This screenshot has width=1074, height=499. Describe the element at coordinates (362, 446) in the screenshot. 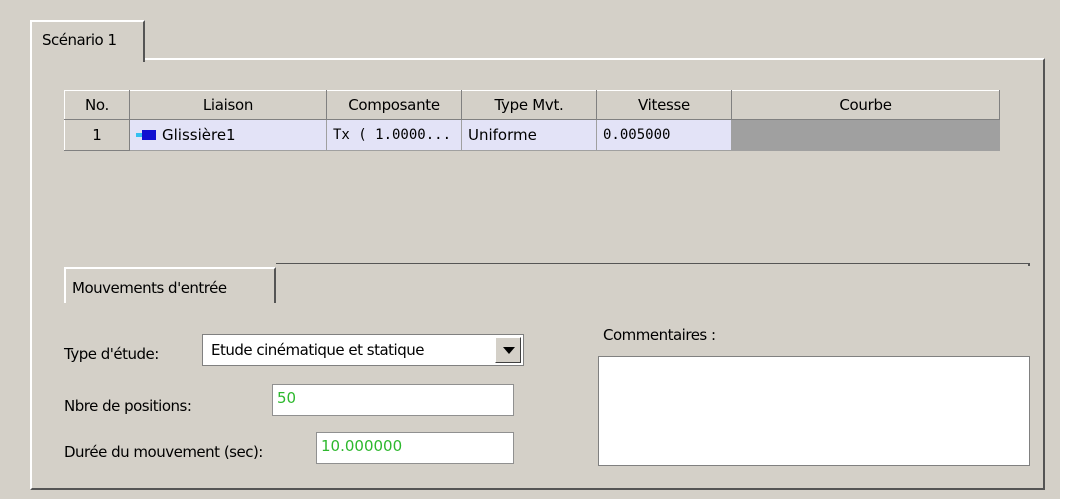

I see `duree-value: 10.000000` at that location.